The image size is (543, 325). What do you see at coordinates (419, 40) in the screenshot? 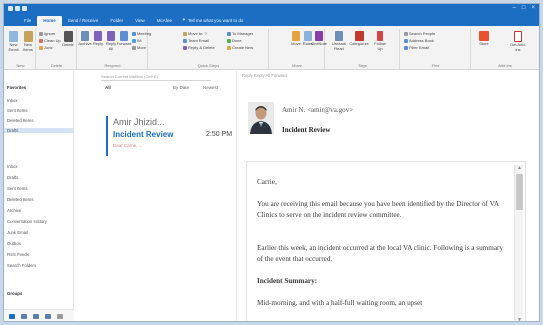
I see `address-book-button: Address Book` at bounding box center [419, 40].